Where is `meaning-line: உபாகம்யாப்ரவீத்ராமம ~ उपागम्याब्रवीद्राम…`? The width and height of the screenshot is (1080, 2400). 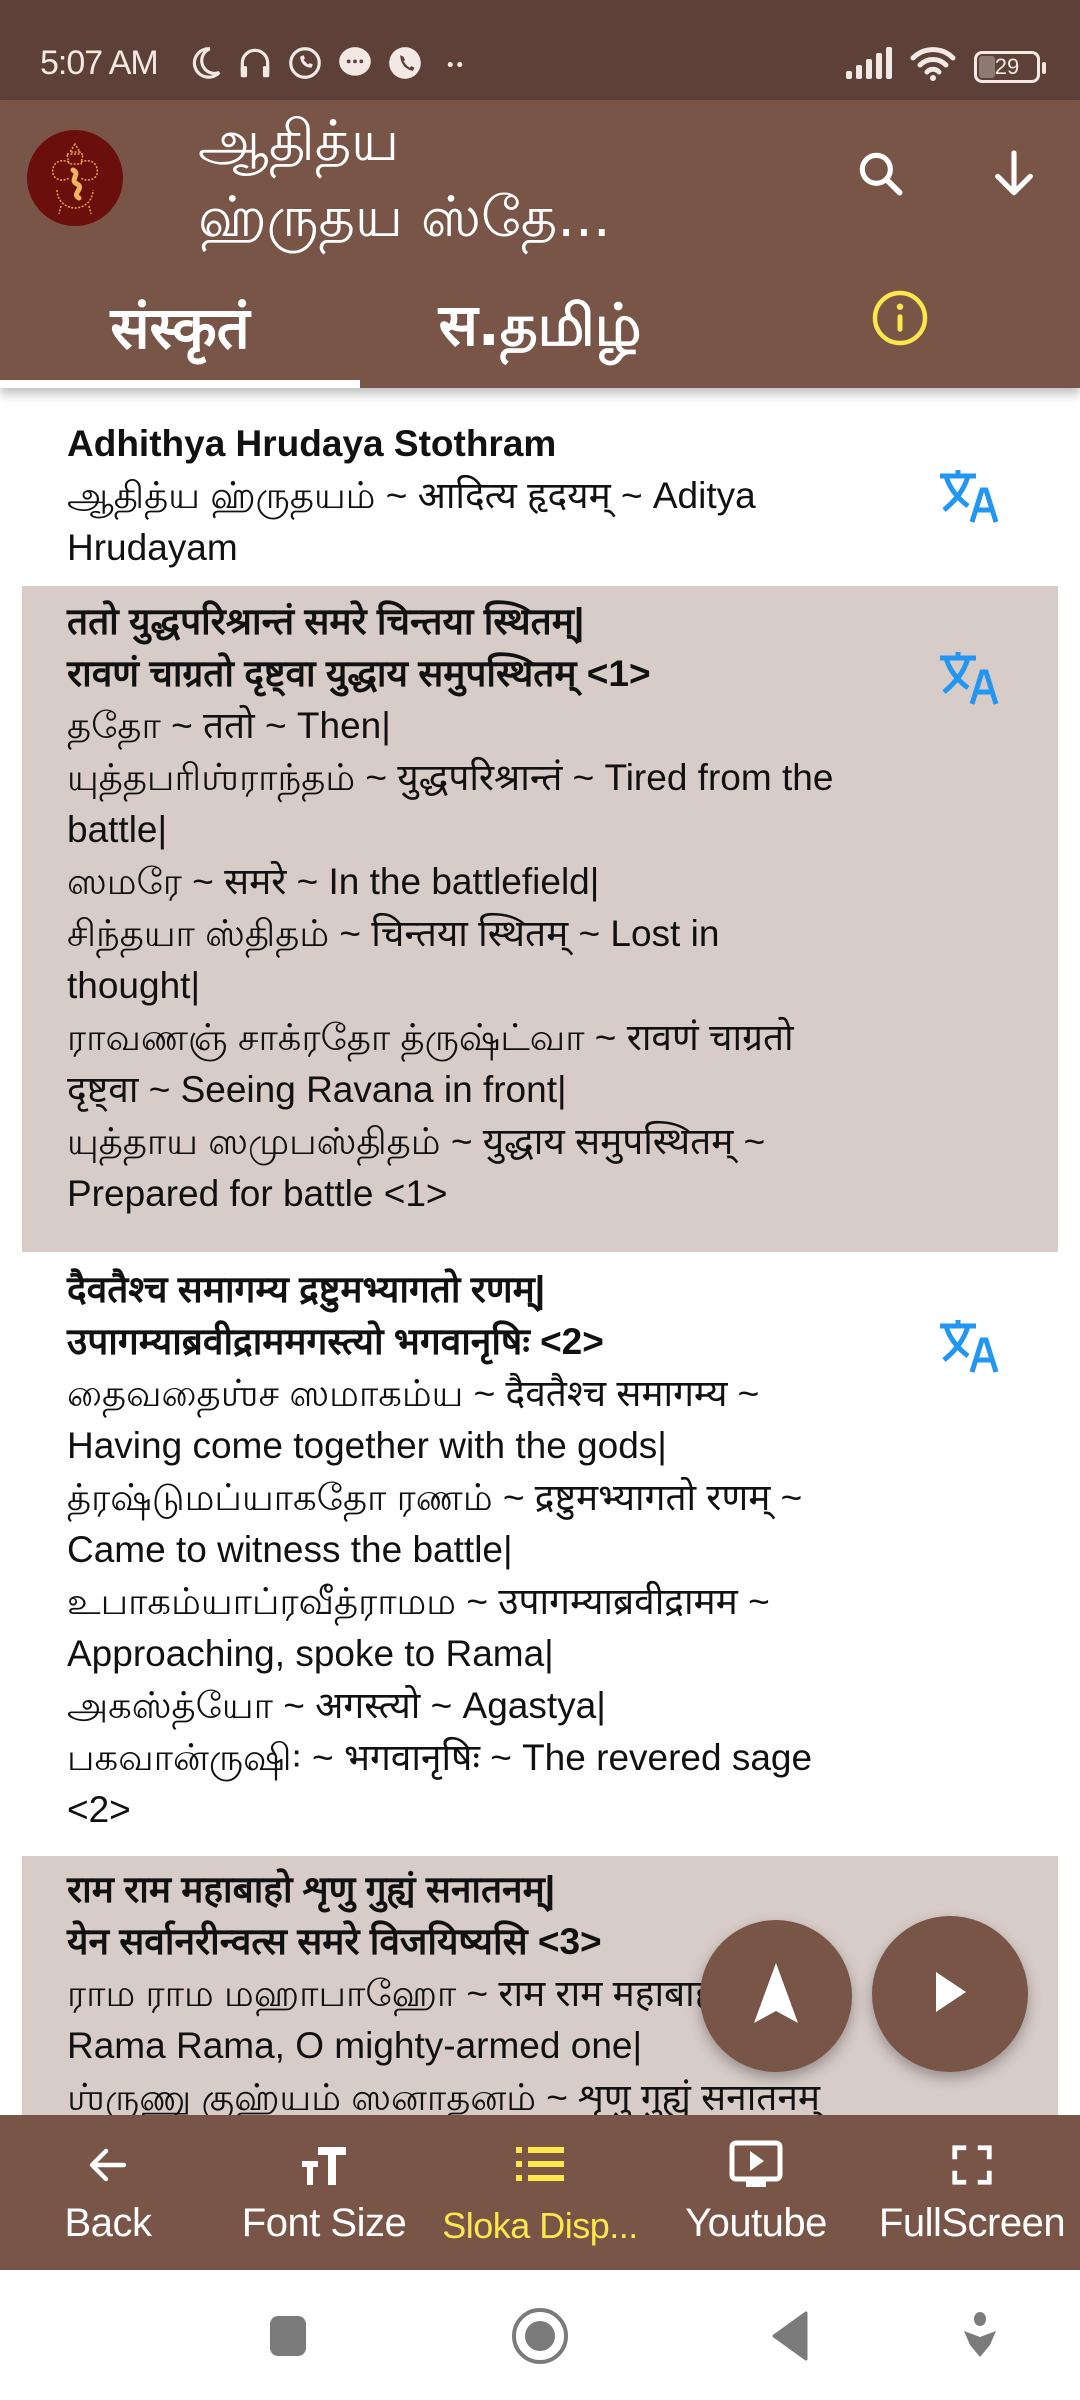
meaning-line: உபாகம்யாப்ரவீத்ராமம ~ उपागम्याब्रवीद्राम… is located at coordinates (418, 1601).